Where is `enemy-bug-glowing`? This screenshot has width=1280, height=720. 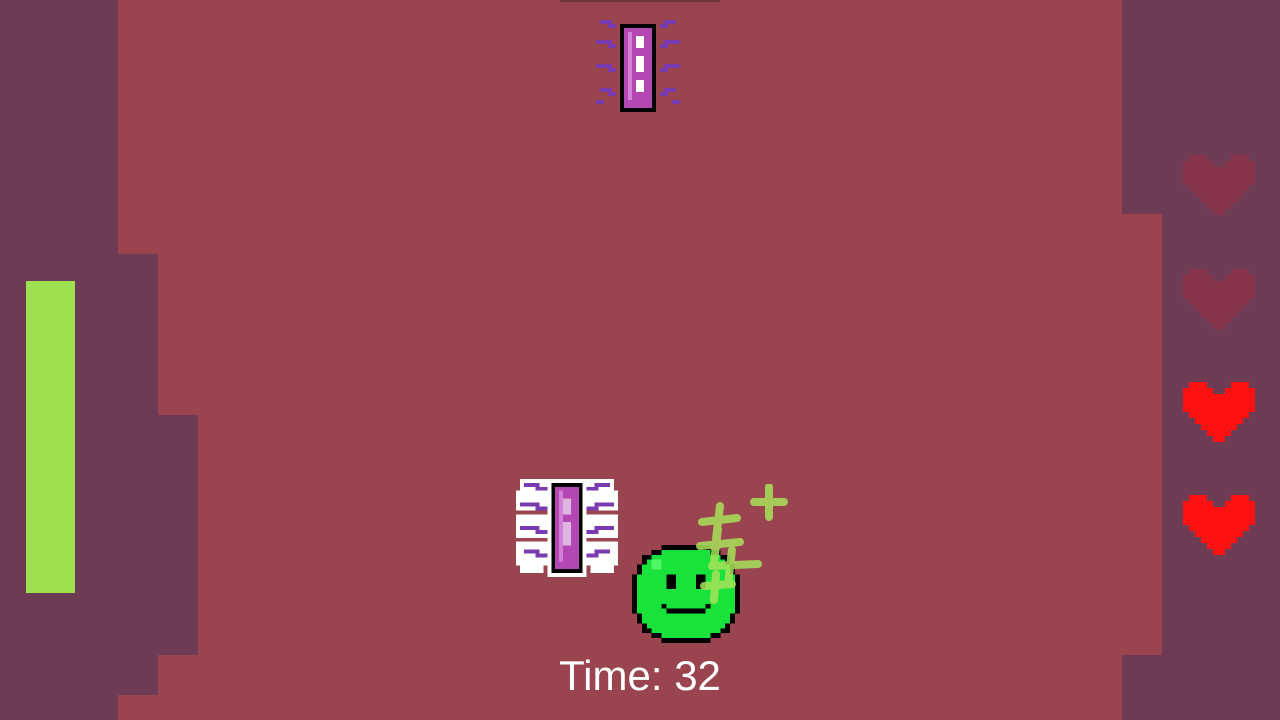
enemy-bug-glowing is located at coordinates (567, 530).